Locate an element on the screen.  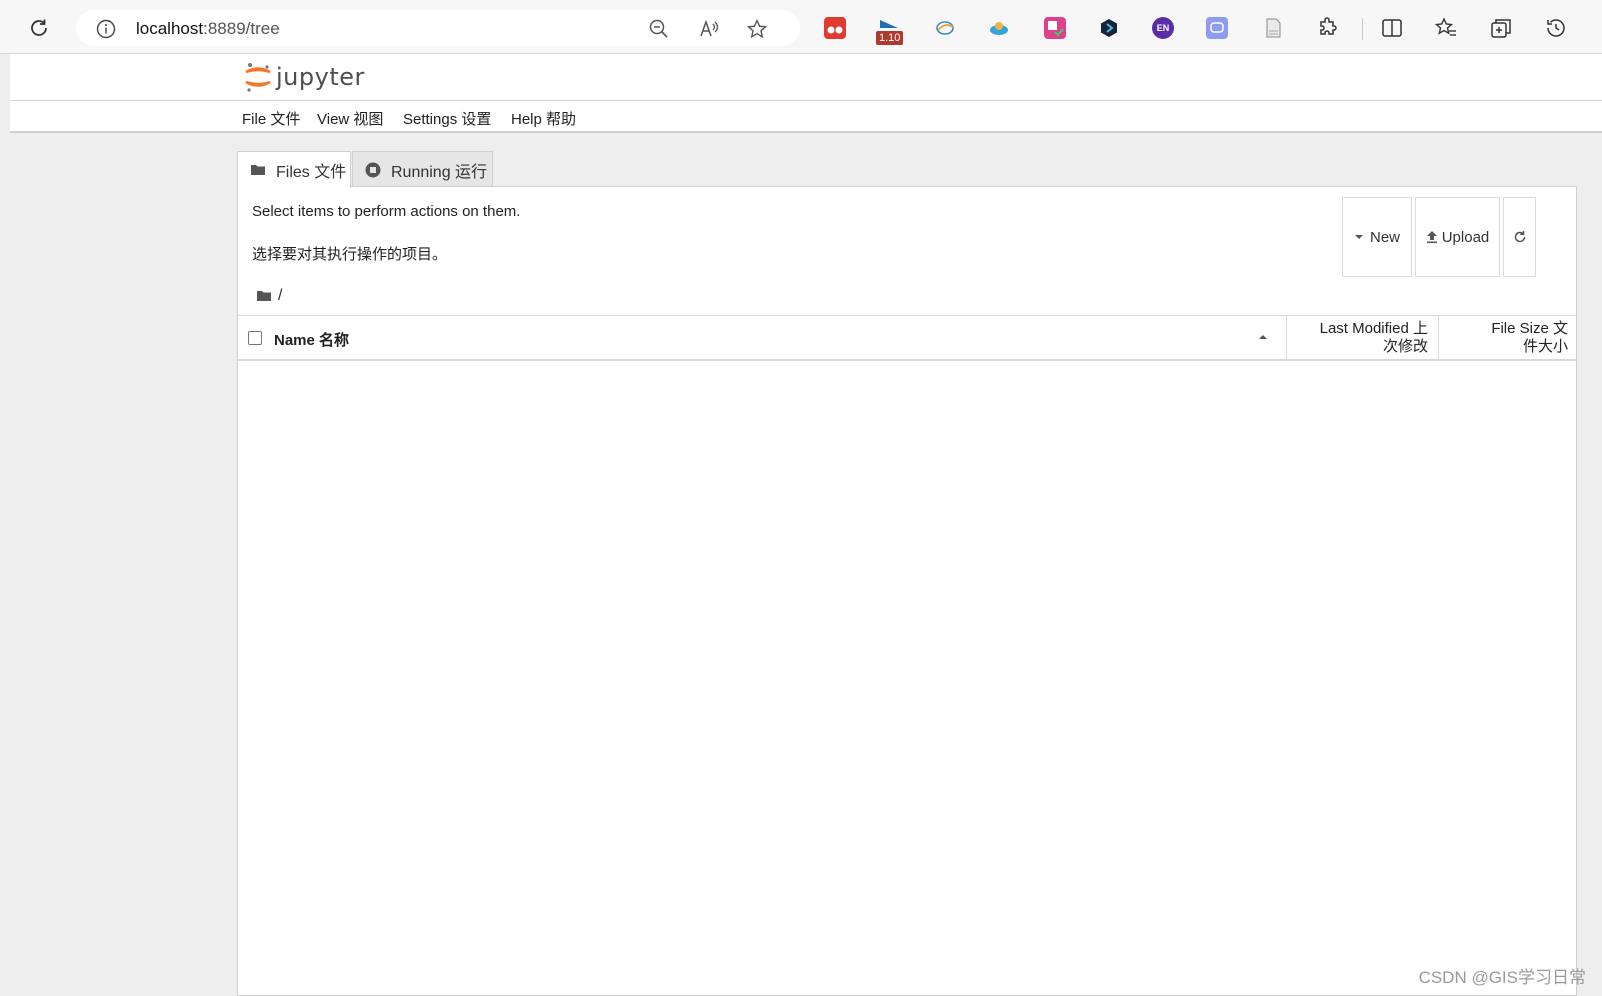
jupyter-logo-icon is located at coordinates (258, 77).